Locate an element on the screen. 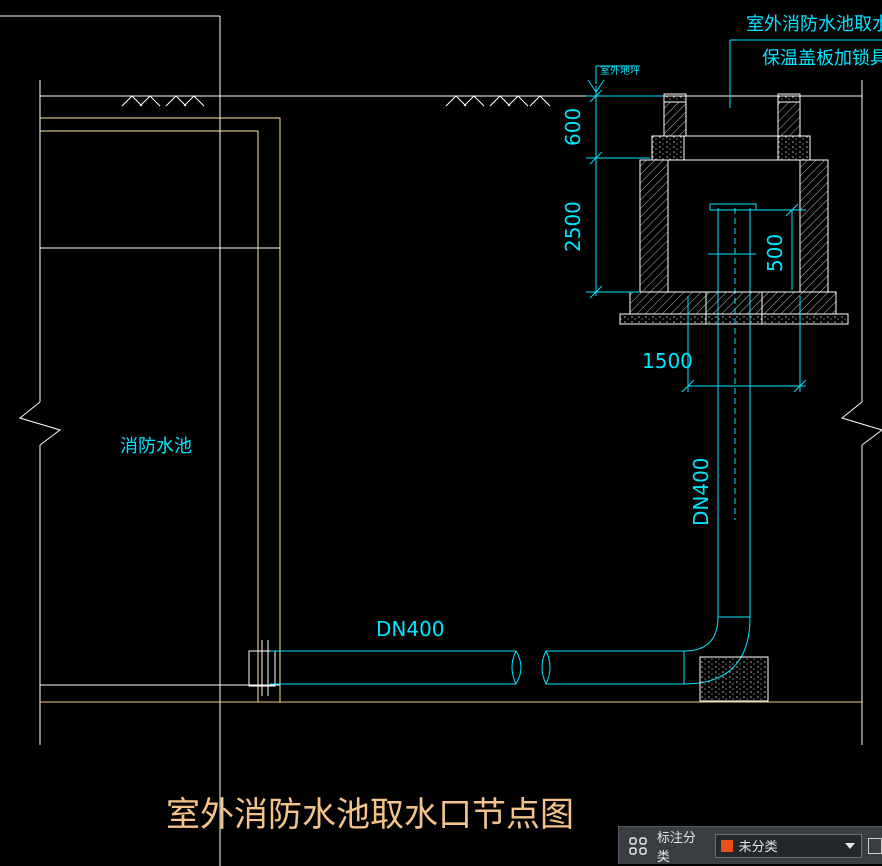 Image resolution: width=882 pixels, height=866 pixels. annotation-category-label: 标注分类 is located at coordinates (676, 847).